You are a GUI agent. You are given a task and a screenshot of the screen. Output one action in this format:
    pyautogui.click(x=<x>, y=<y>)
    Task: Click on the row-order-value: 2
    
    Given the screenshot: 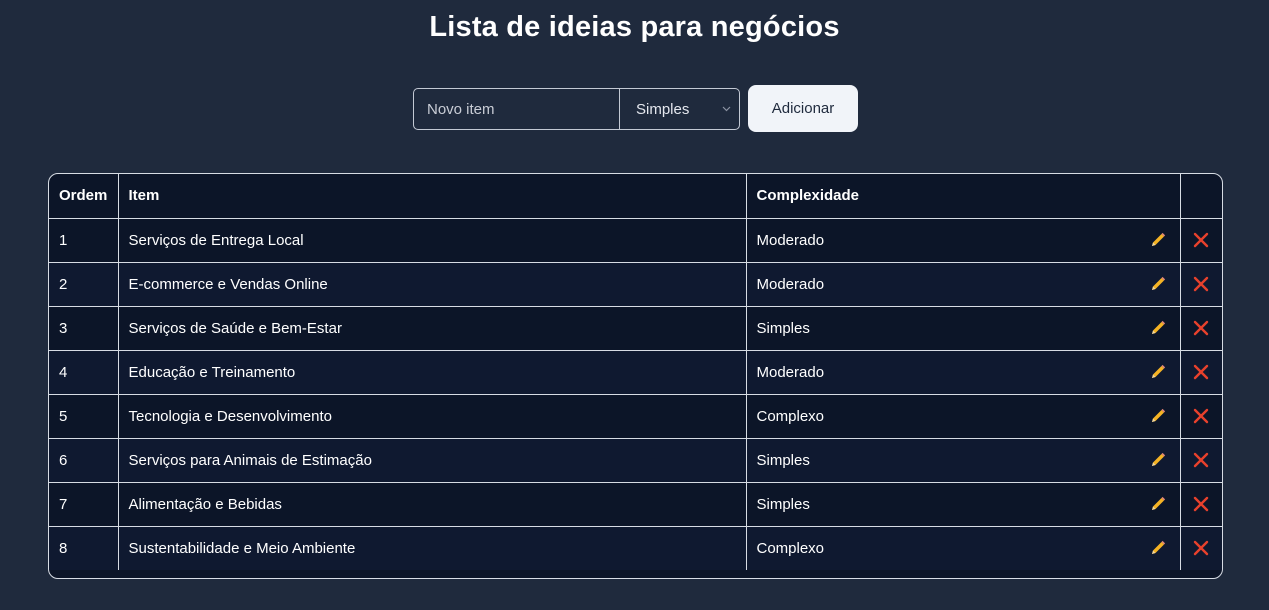 What is the action you would take?
    pyautogui.click(x=63, y=284)
    